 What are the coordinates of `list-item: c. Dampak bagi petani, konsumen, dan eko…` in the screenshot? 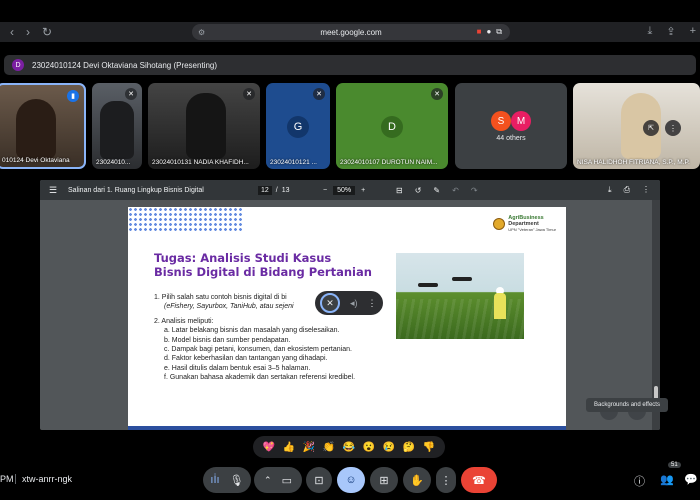 It's located at (258, 350).